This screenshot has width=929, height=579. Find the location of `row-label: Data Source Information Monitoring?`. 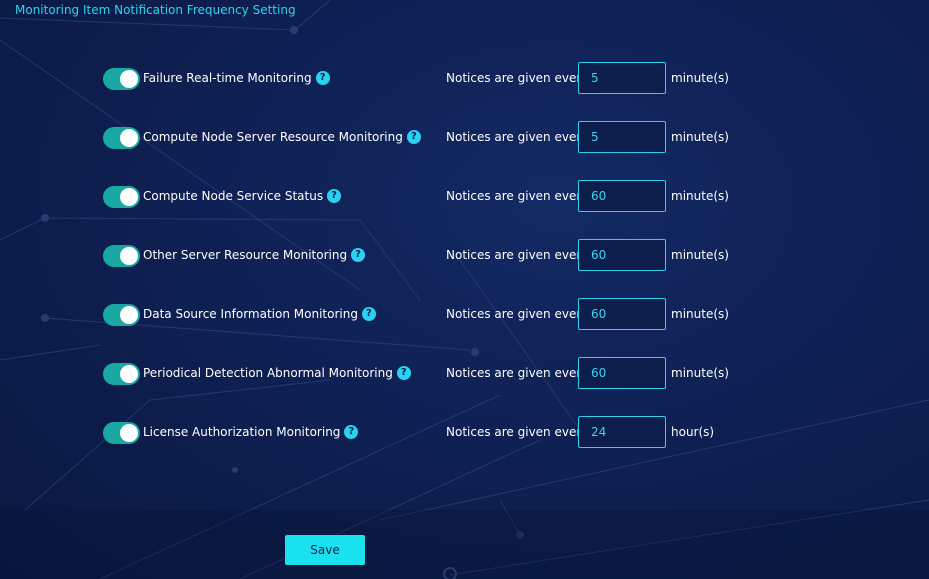

row-label: Data Source Information Monitoring? is located at coordinates (259, 314).